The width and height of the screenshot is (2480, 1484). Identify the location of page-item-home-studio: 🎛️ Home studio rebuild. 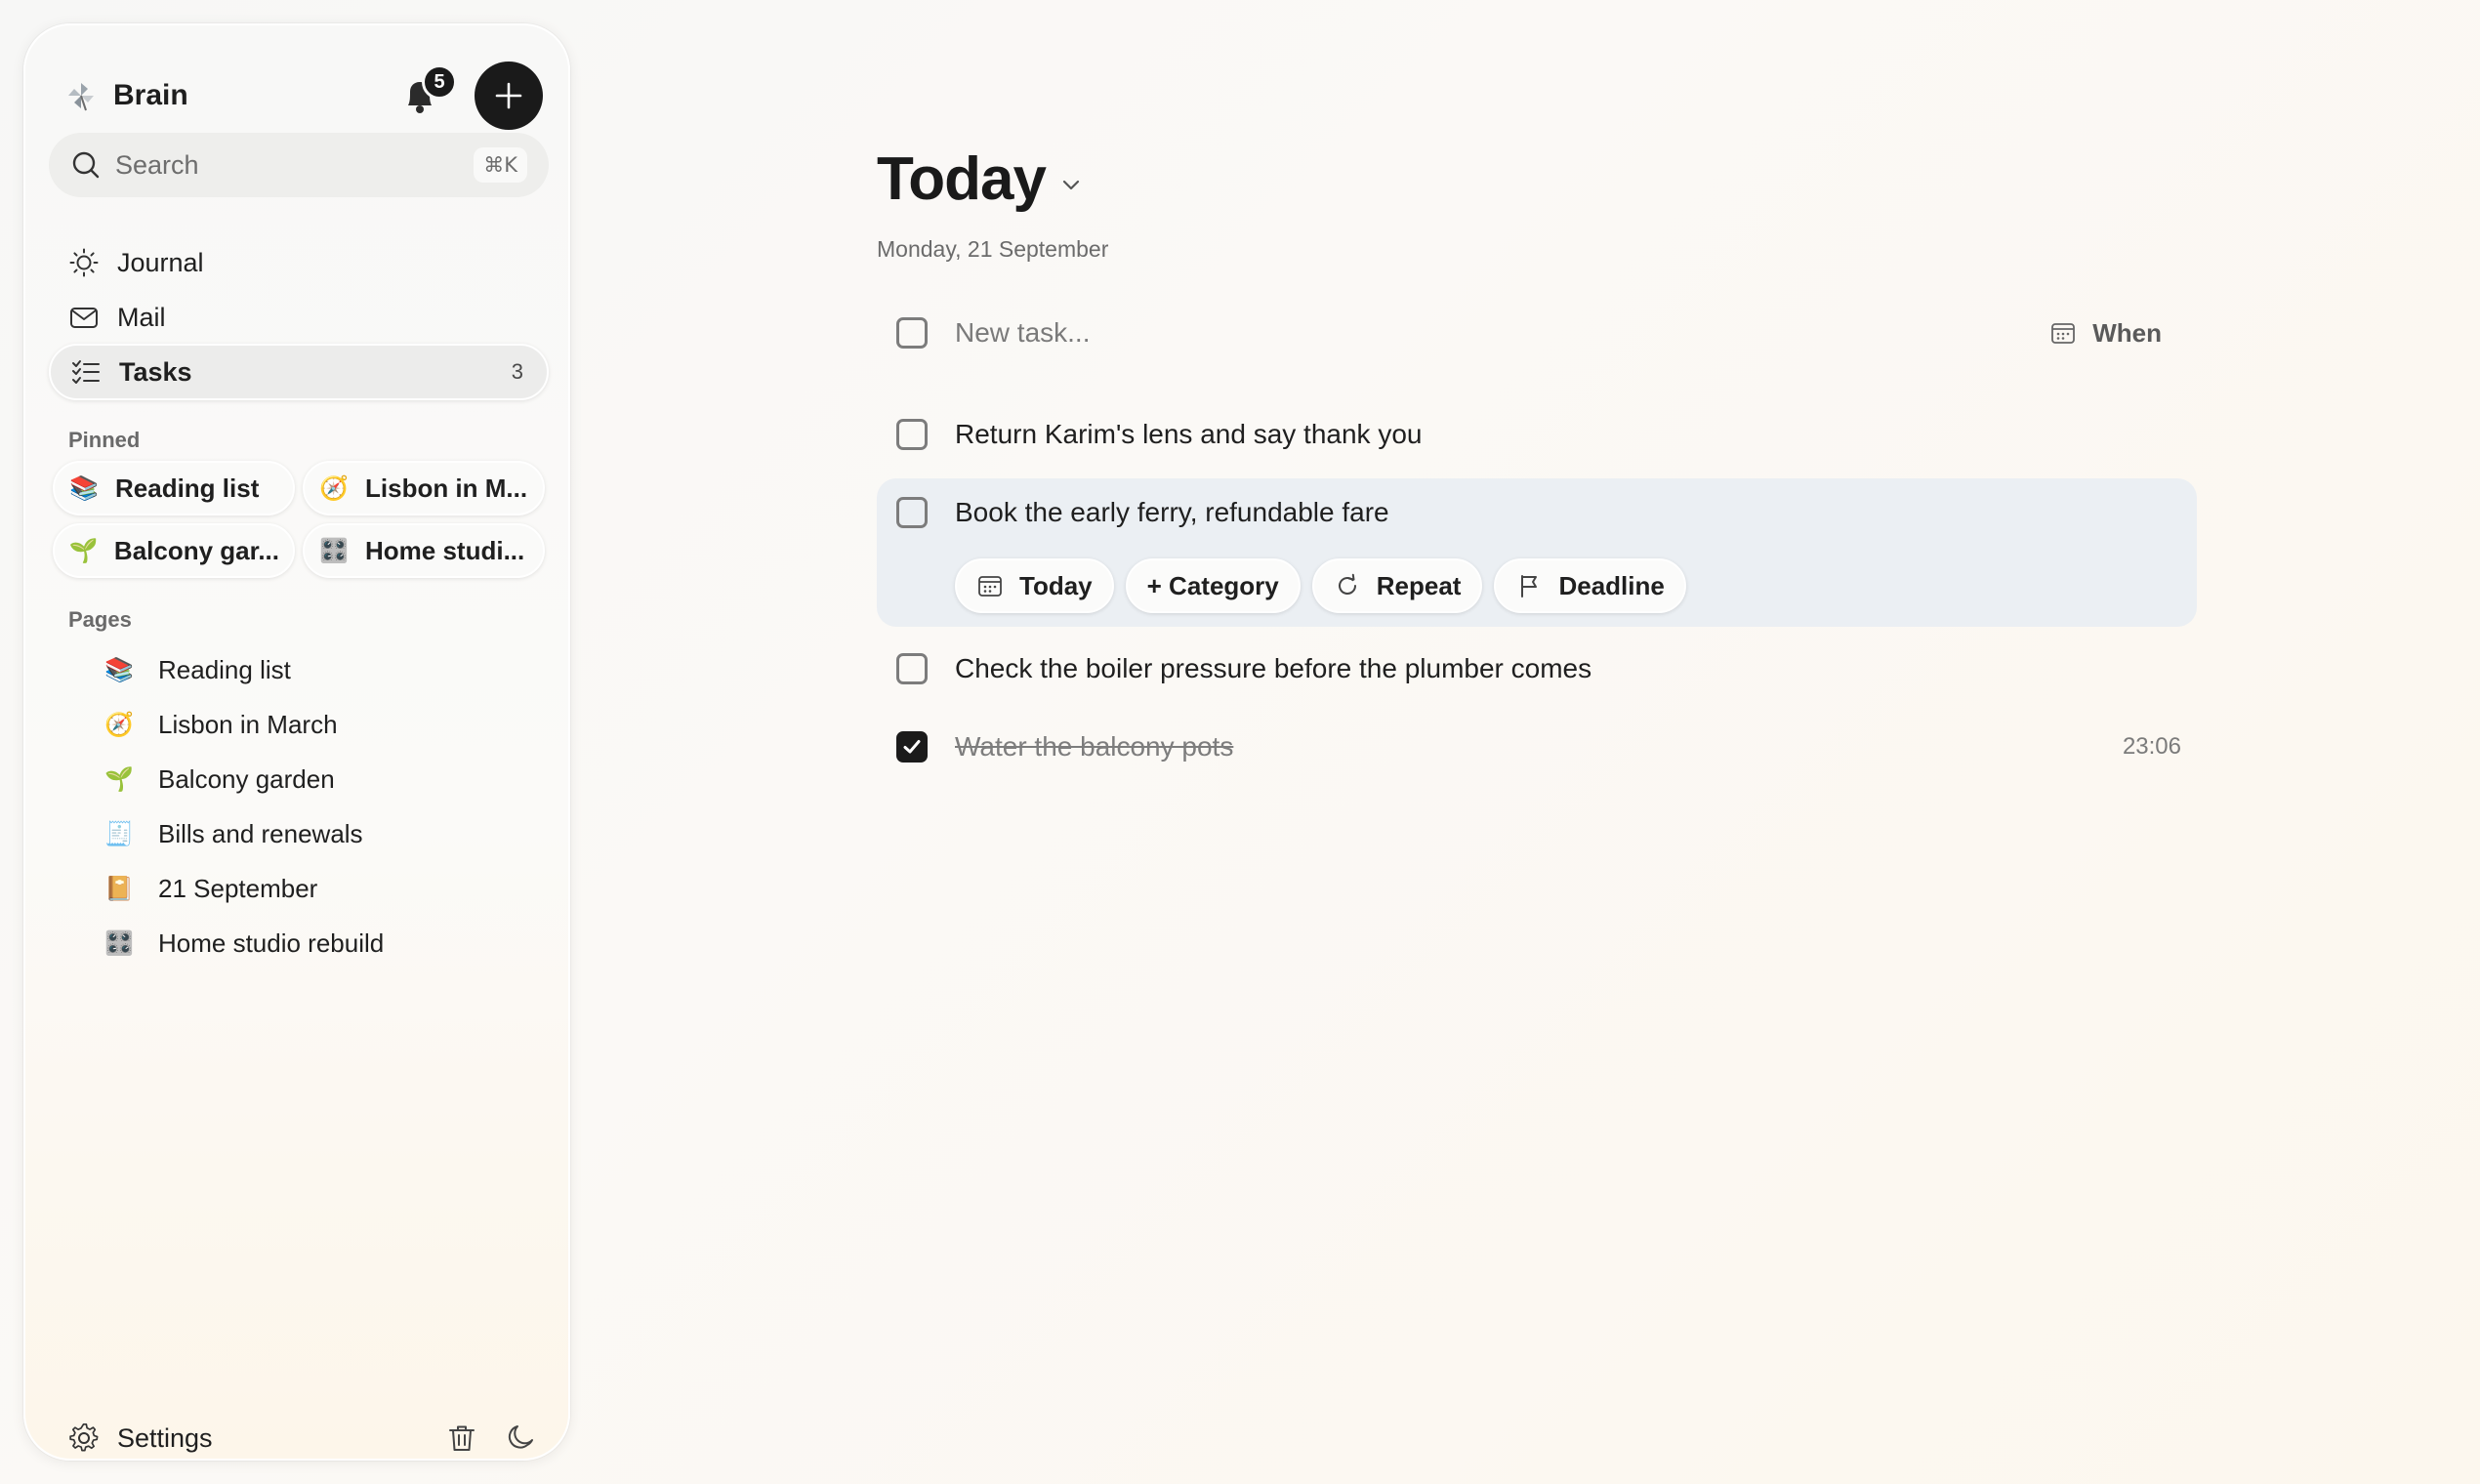
(243, 944).